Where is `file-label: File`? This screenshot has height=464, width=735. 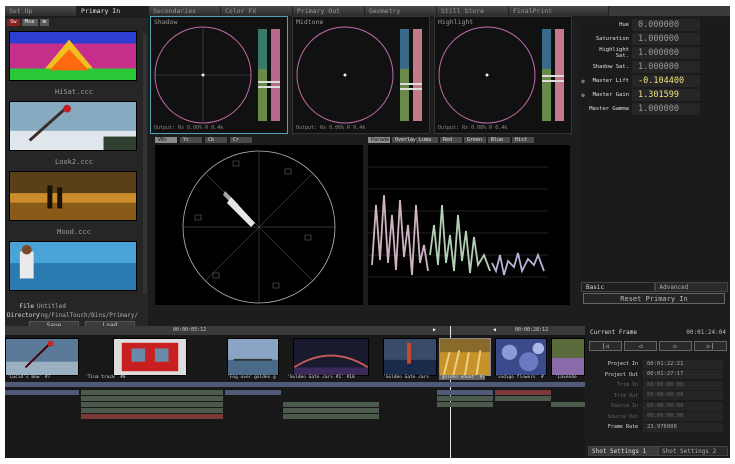
file-label: File is located at coordinates (26, 306).